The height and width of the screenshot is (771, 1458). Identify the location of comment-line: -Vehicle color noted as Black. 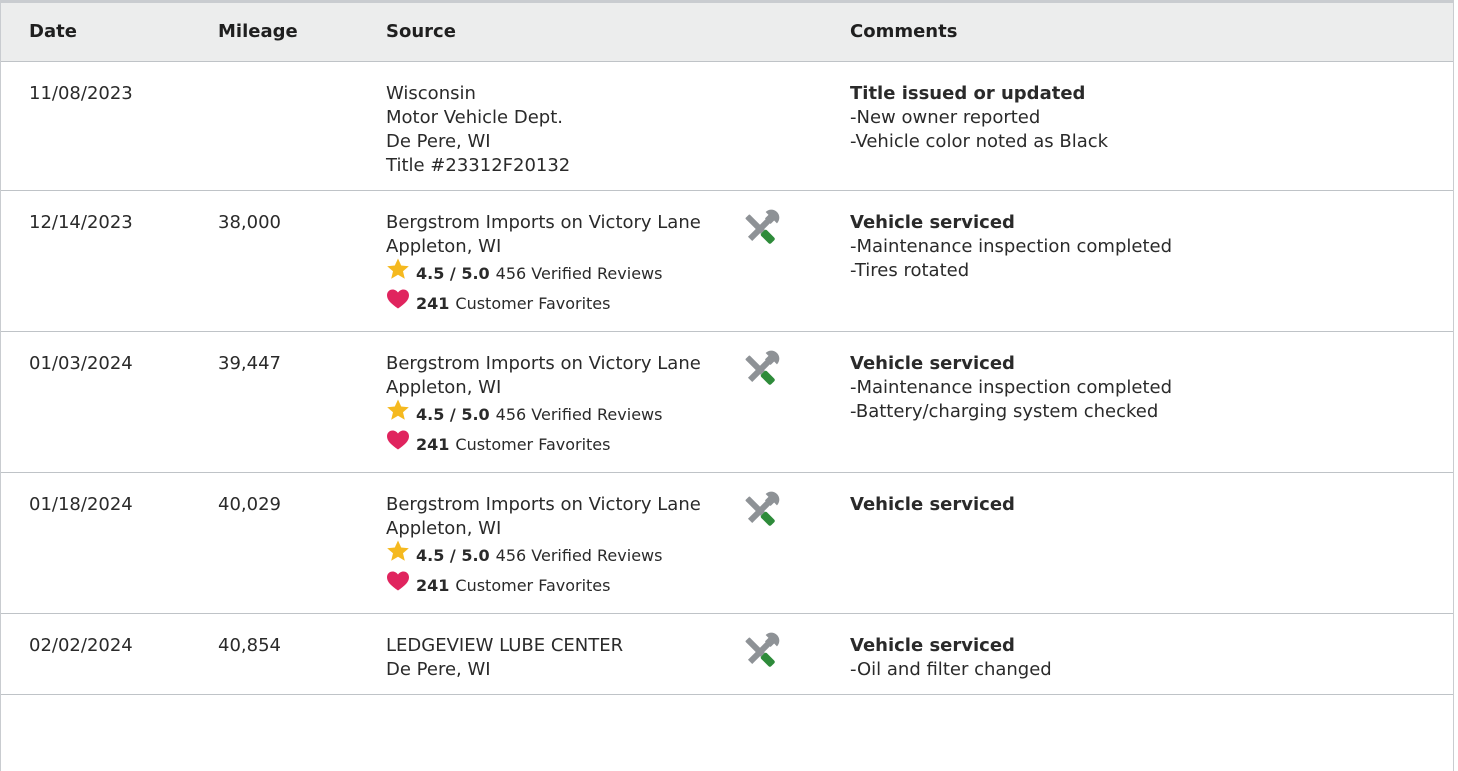
(979, 141).